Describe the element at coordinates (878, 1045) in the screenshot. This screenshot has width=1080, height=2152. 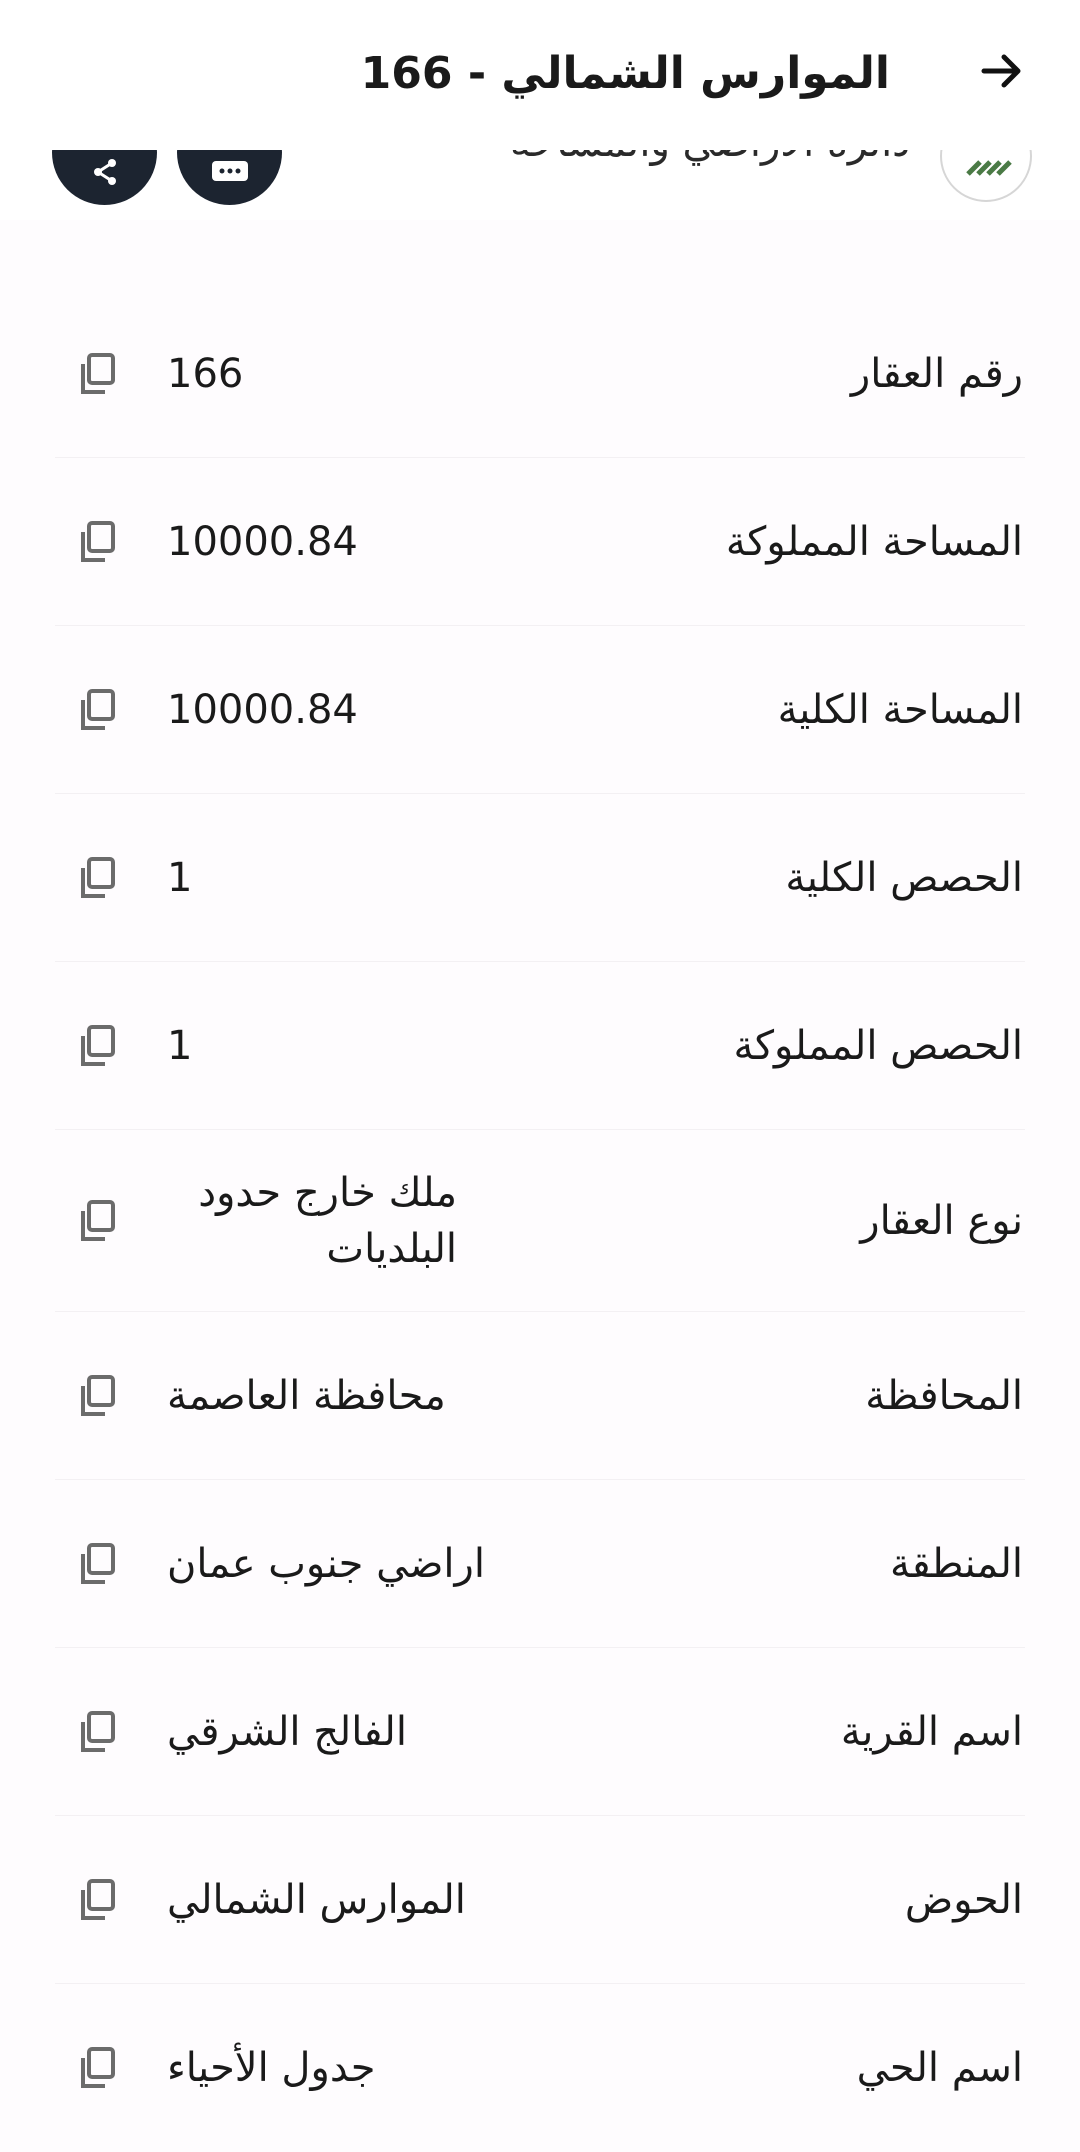
I see `detail-label: الحصص المملوكة` at that location.